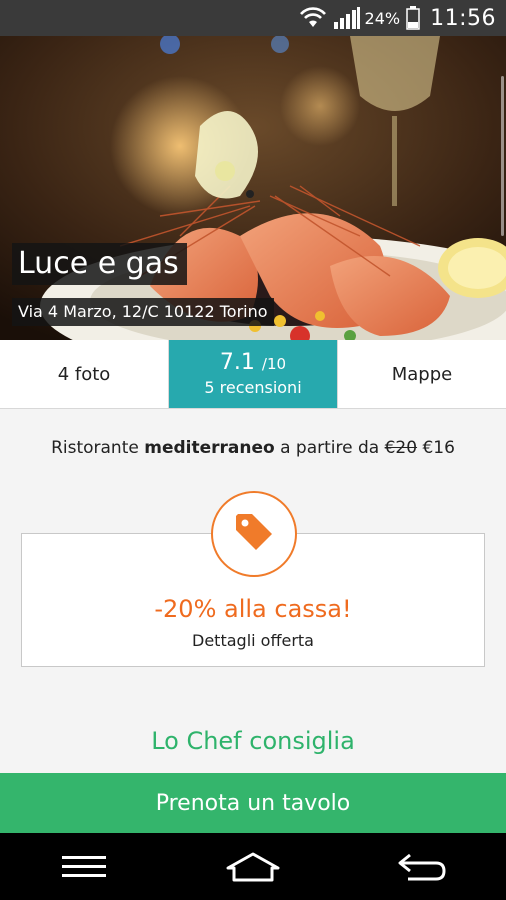  Describe the element at coordinates (95, 448) in the screenshot. I see `info-prefix: Ristorante` at that location.